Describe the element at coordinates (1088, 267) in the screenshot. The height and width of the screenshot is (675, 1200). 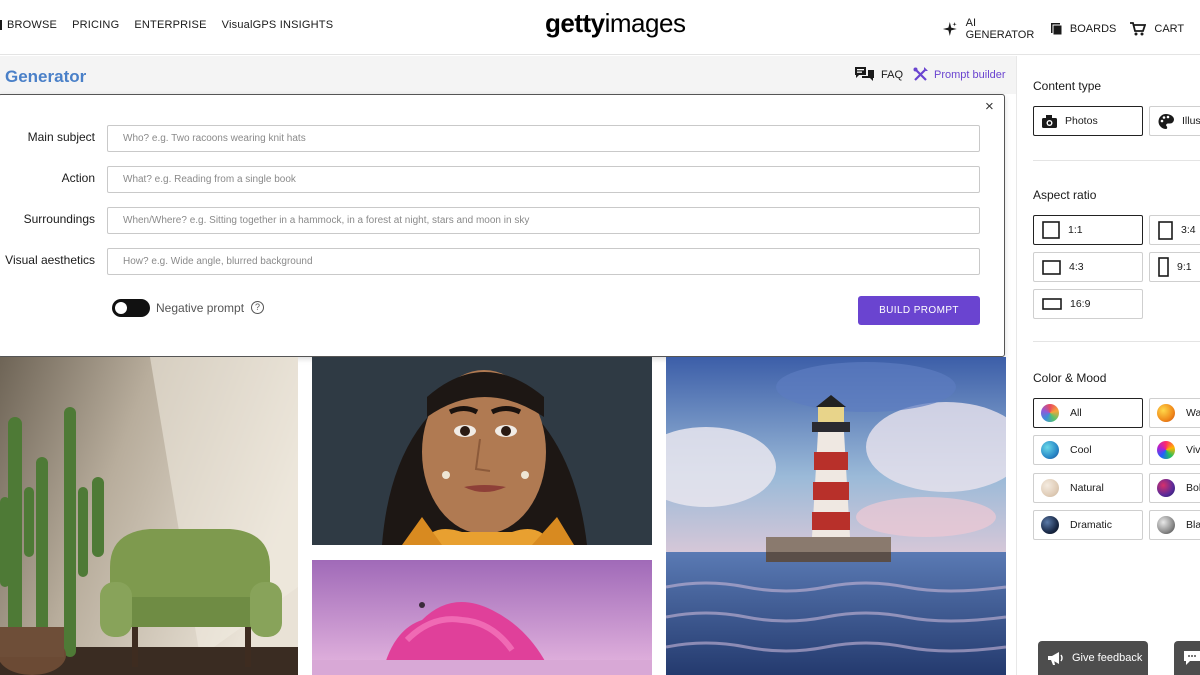
I see `aspect-ratio-4-3: 4:3` at that location.